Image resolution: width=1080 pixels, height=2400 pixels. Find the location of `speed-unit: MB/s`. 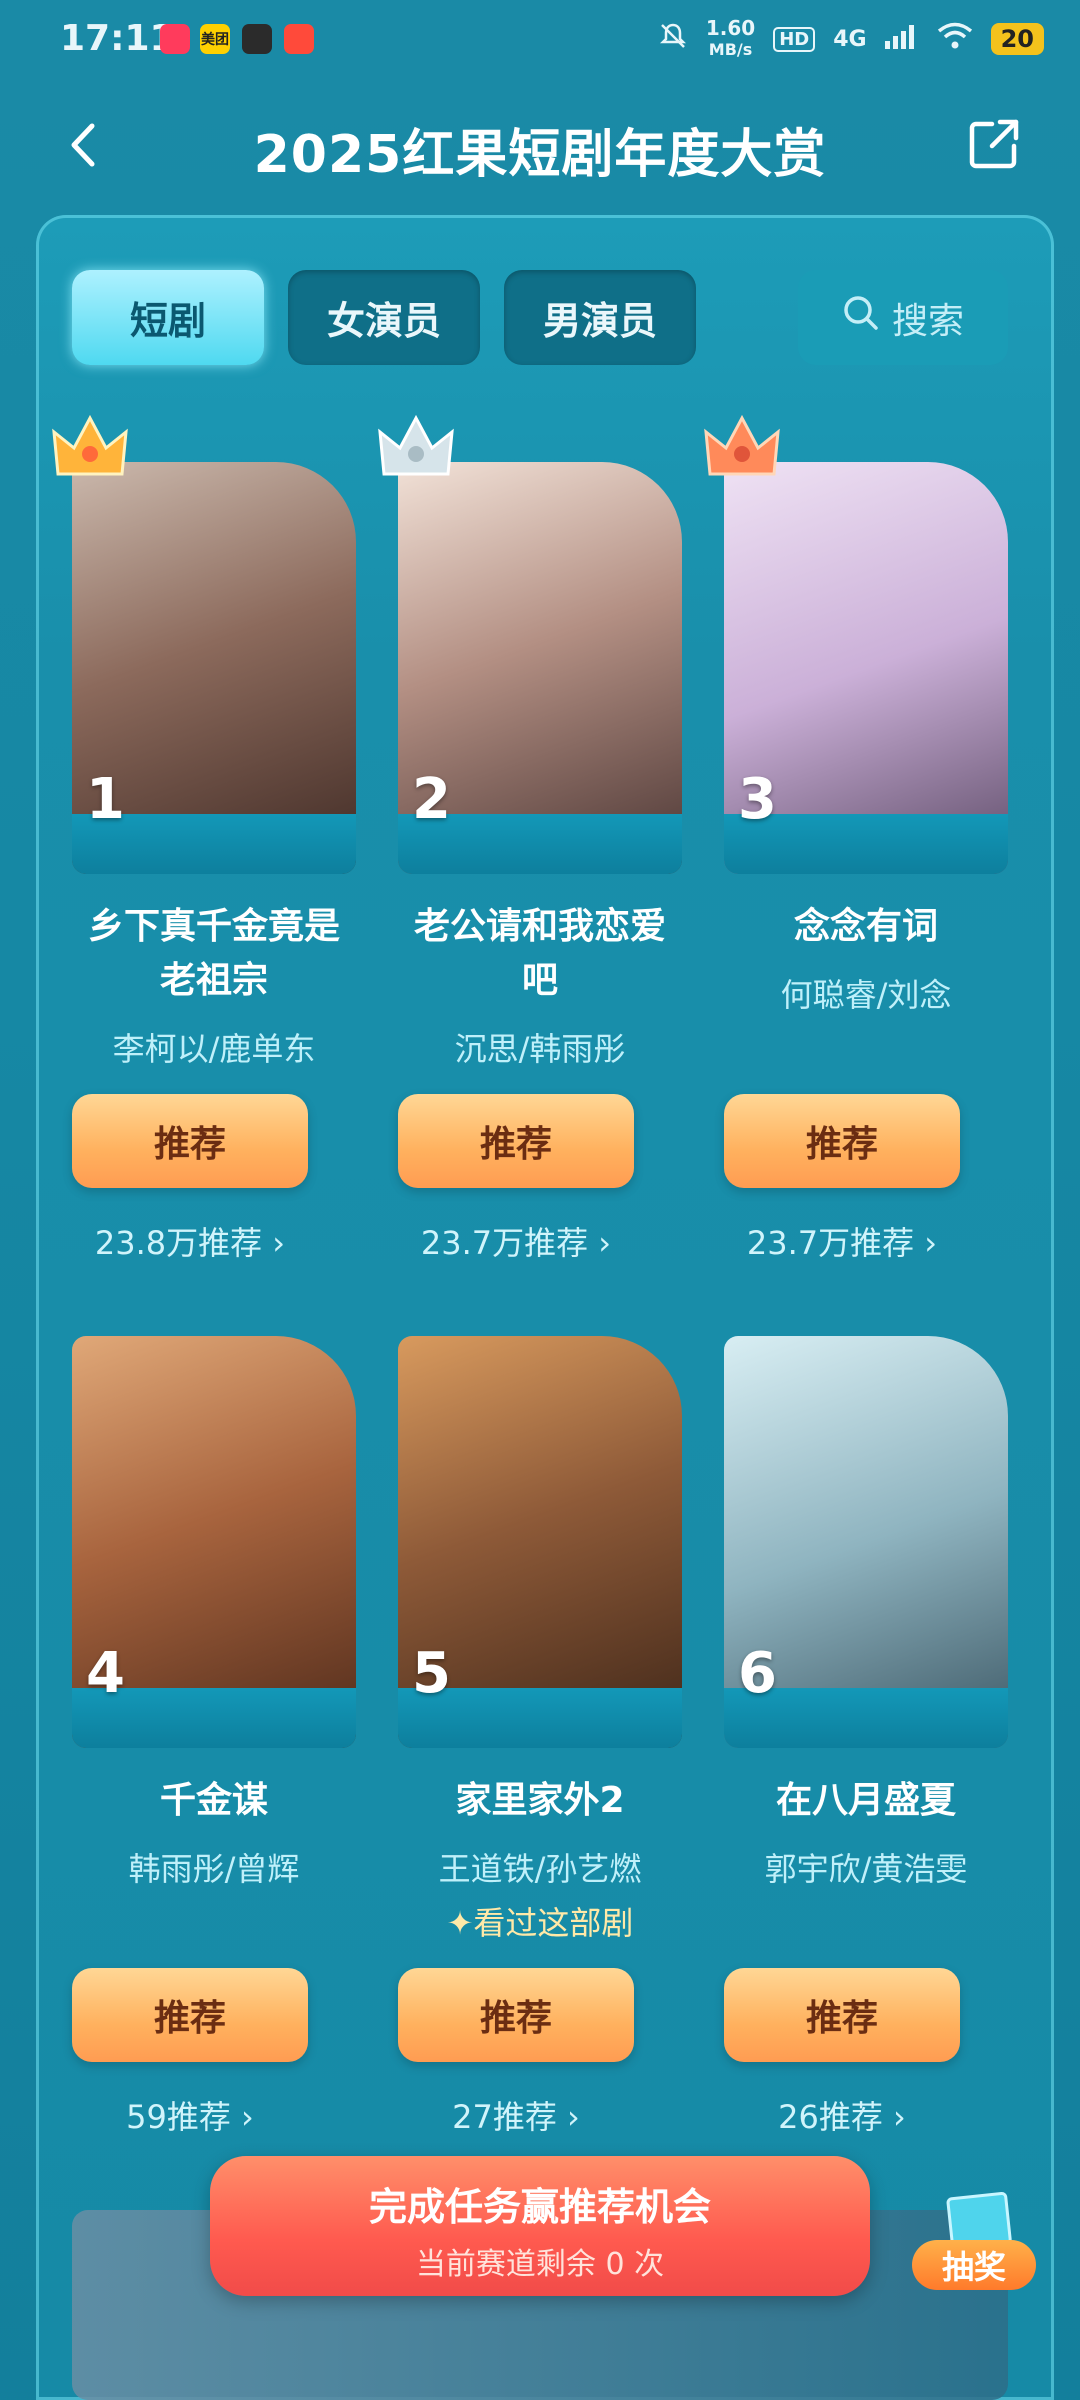

speed-unit: MB/s is located at coordinates (730, 49).